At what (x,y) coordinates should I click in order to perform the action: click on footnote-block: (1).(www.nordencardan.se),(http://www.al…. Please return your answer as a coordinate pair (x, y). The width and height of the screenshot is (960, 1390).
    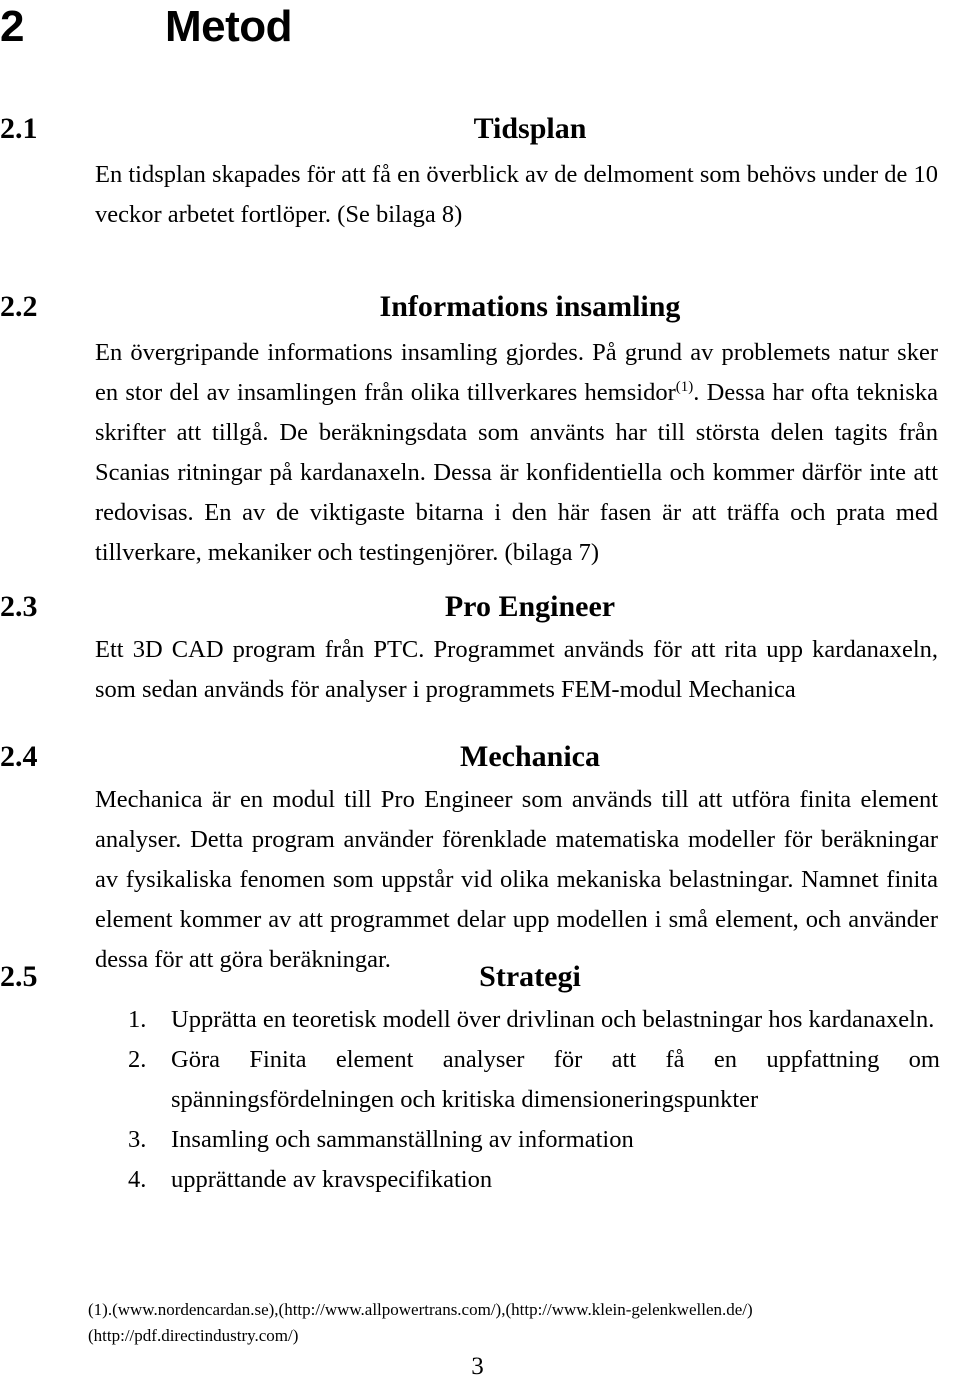
    Looking at the image, I should click on (508, 1323).